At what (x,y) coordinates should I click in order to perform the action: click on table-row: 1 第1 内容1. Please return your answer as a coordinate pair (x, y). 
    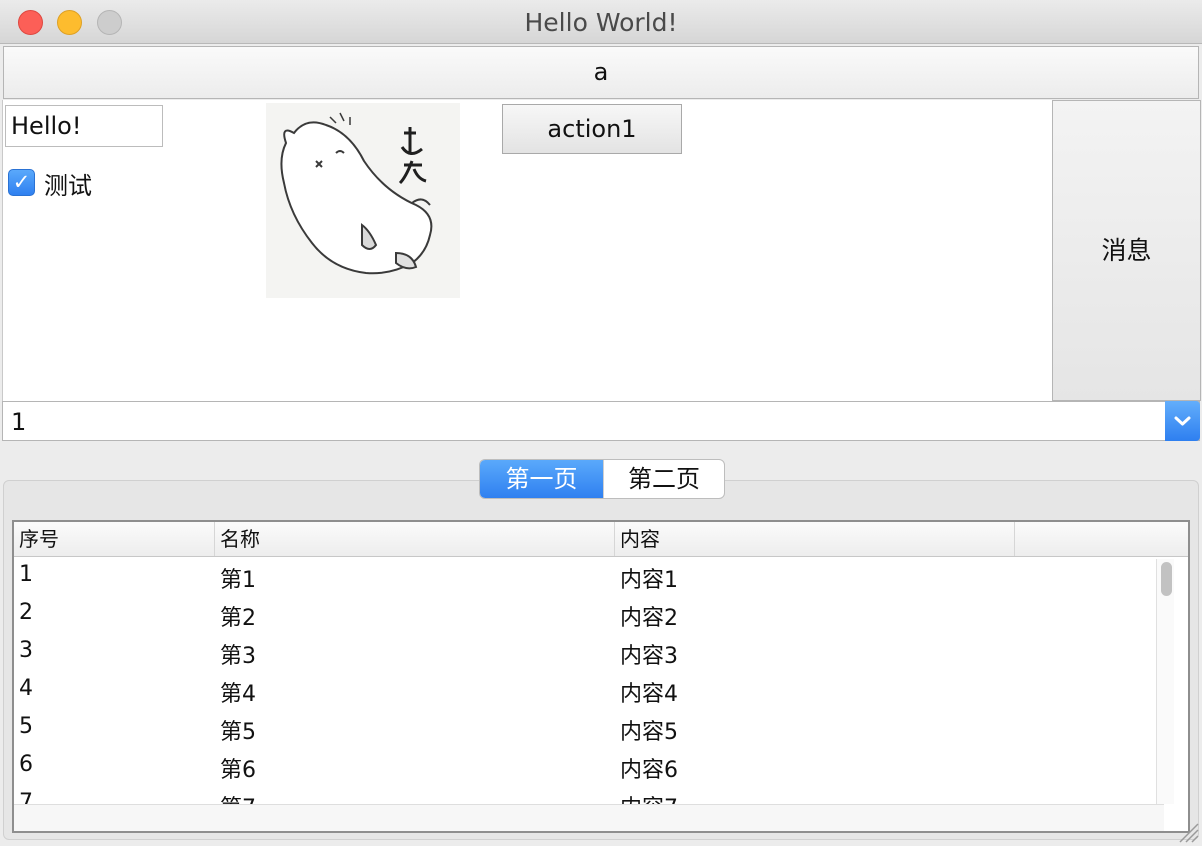
    Looking at the image, I should click on (589, 577).